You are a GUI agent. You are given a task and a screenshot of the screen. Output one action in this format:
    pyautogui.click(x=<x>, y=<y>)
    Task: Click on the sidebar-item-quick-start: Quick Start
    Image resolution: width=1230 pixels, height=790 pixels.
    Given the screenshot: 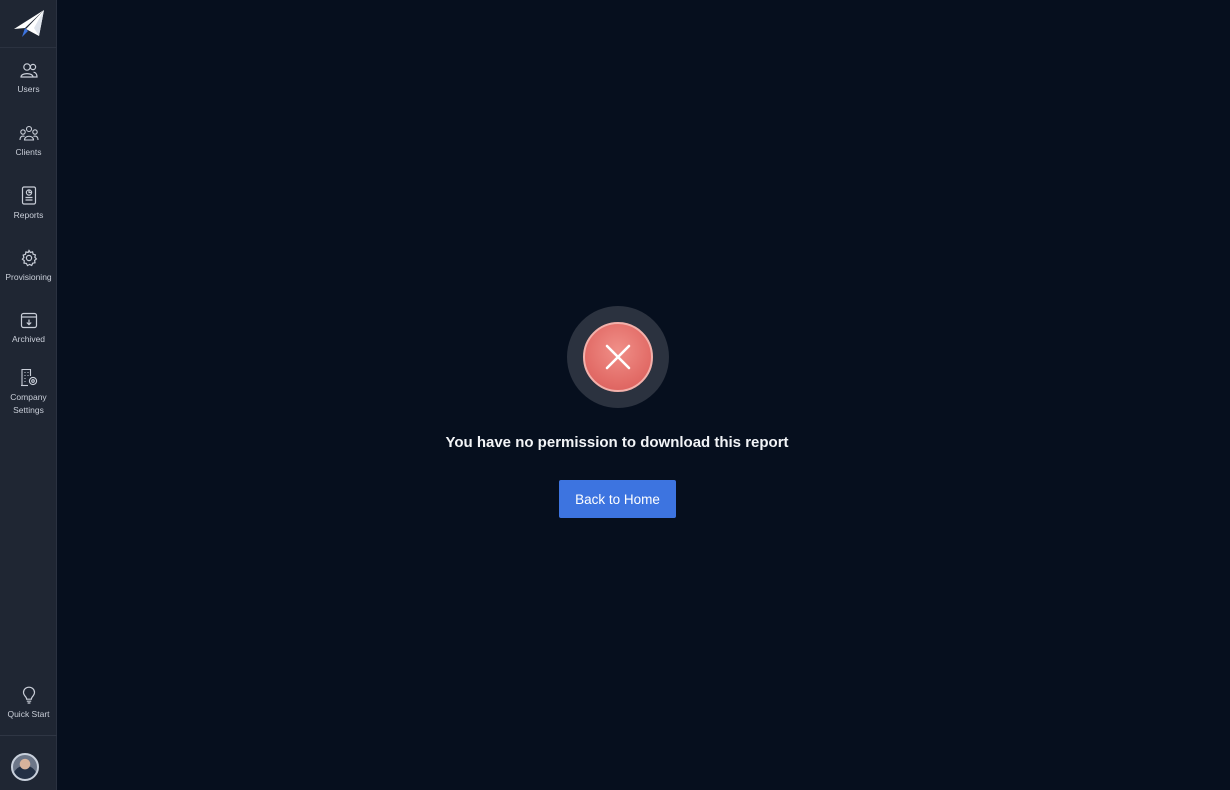 What is the action you would take?
    pyautogui.click(x=28, y=703)
    